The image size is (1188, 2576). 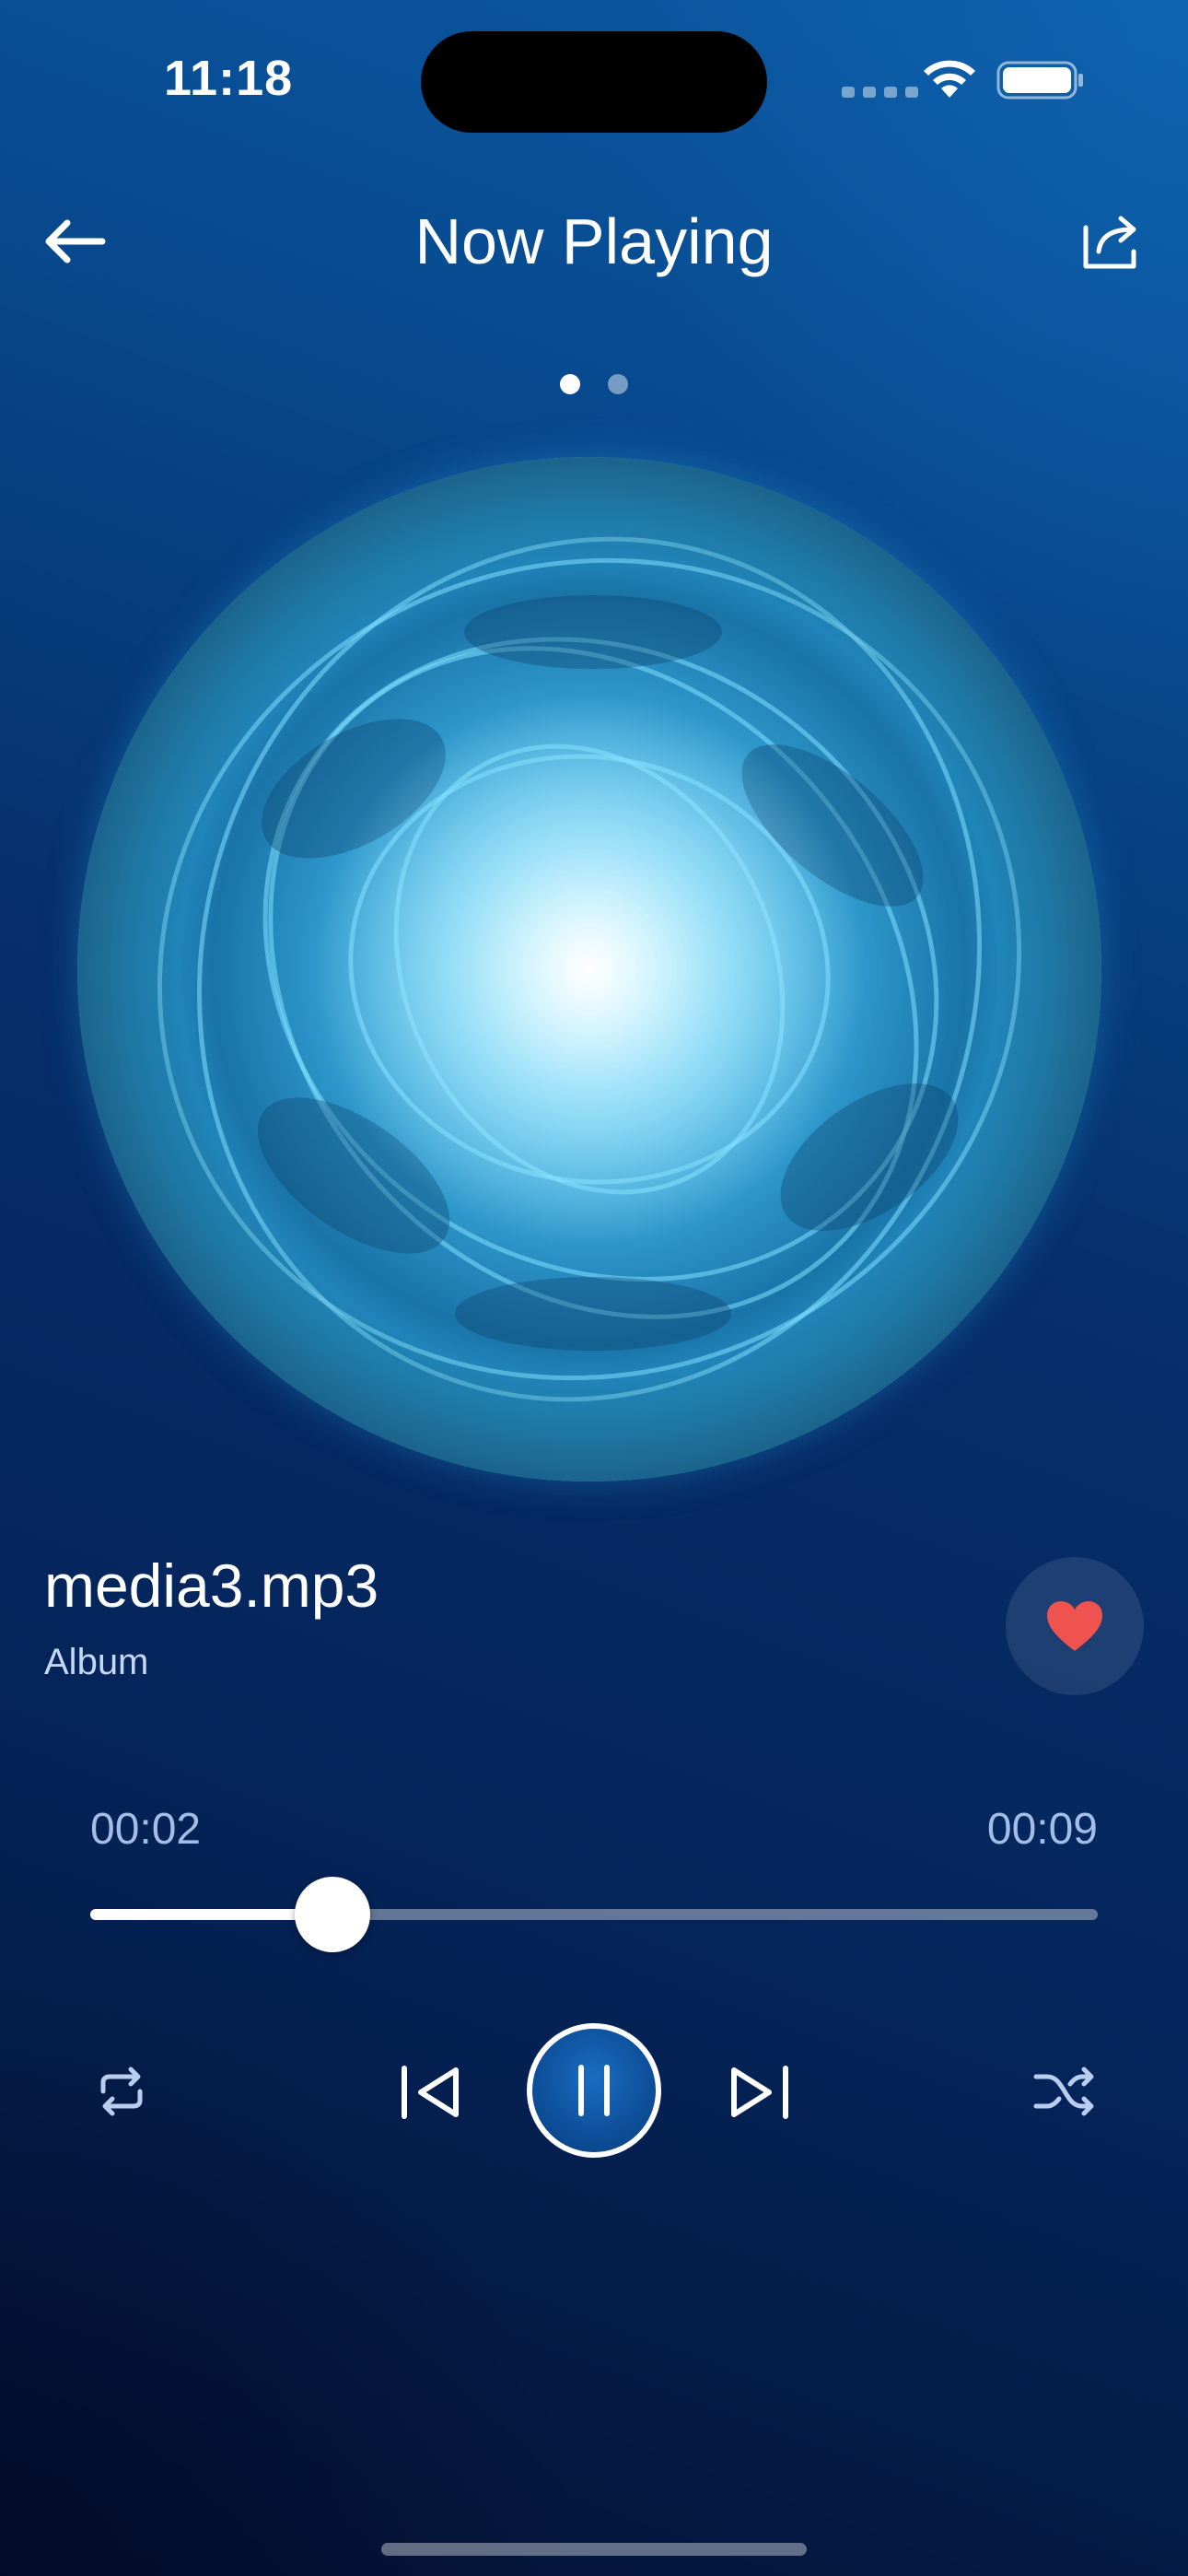 I want to click on play-pause-button, so click(x=594, y=2090).